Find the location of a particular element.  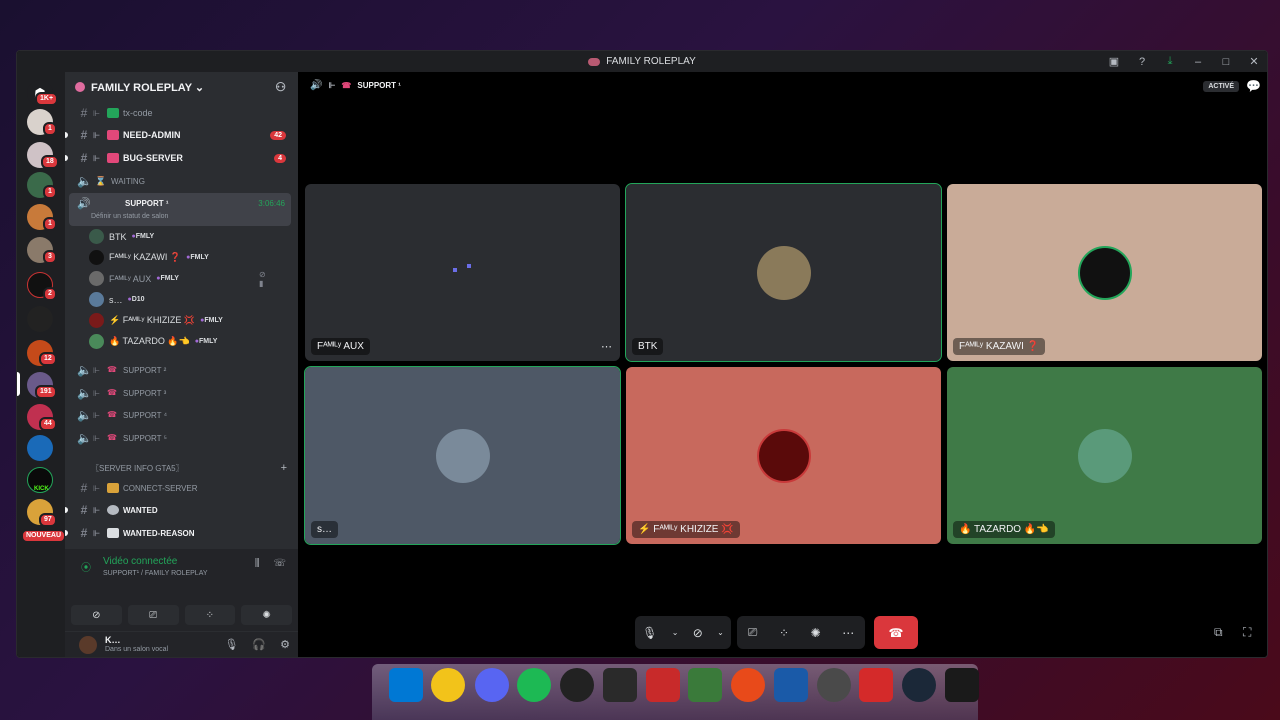

minimize-button: – is located at coordinates (1198, 62).